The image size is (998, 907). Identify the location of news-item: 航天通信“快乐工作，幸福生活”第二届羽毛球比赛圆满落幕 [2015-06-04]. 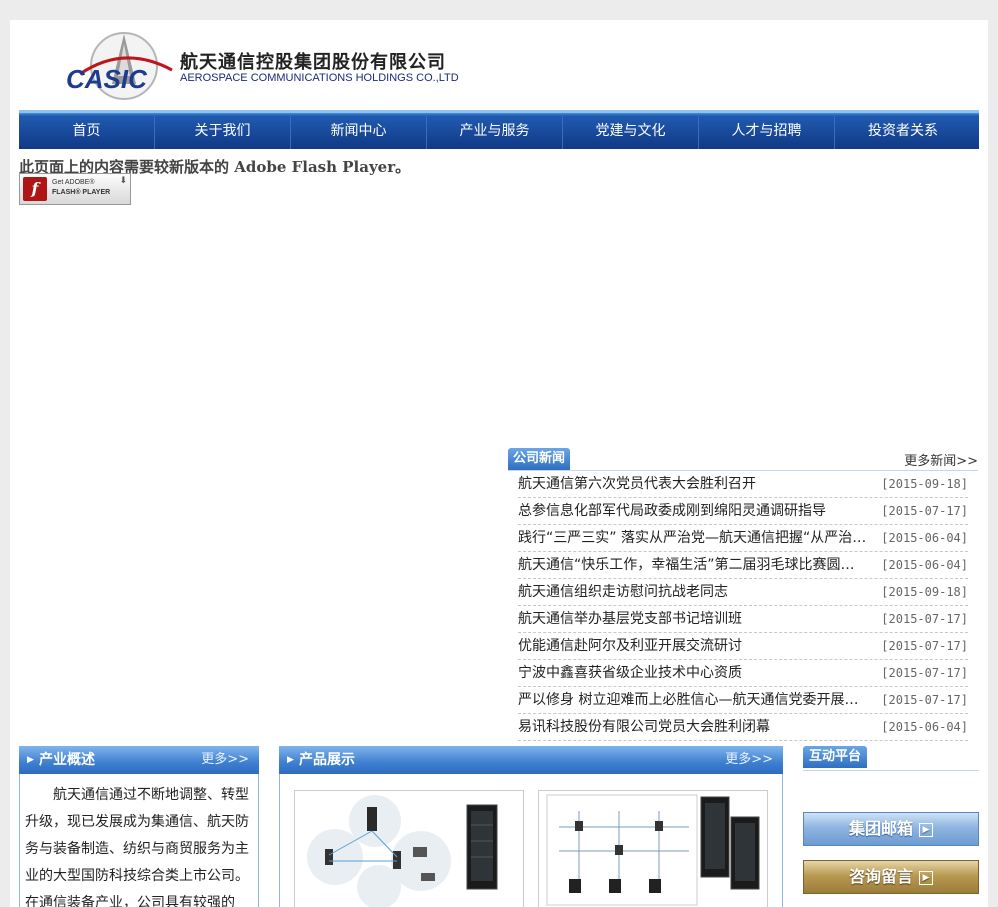
(743, 565).